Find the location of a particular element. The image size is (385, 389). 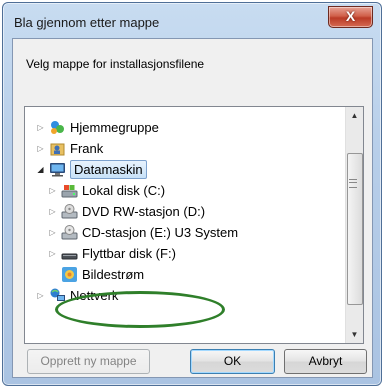

tree-item-cd-stasjon: ▷ CD-stasjon (E:) U3 System is located at coordinates (185, 232).